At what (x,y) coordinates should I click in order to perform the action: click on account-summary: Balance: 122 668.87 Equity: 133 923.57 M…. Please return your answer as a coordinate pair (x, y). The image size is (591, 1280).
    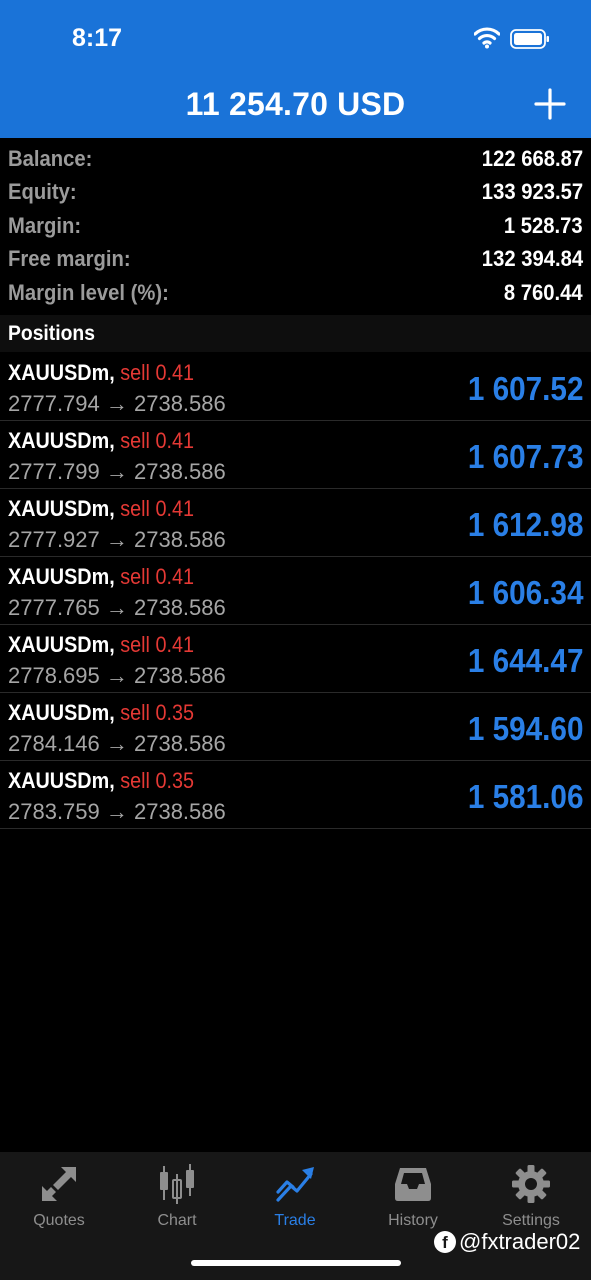
    Looking at the image, I should click on (295, 226).